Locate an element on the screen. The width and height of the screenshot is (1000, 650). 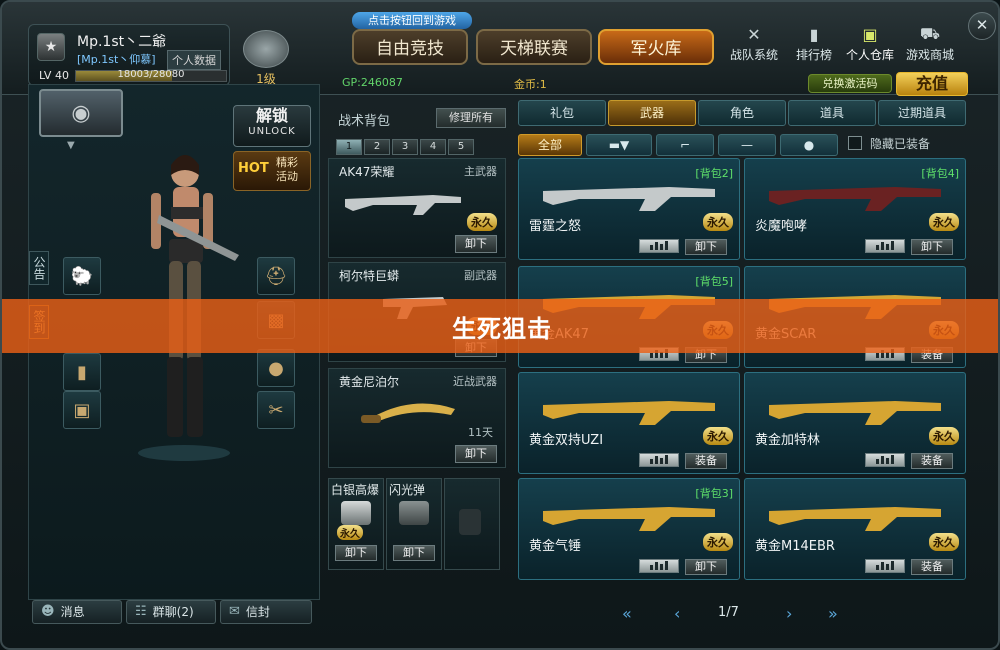
profile-data-button: 个人数据 is located at coordinates (194, 60).